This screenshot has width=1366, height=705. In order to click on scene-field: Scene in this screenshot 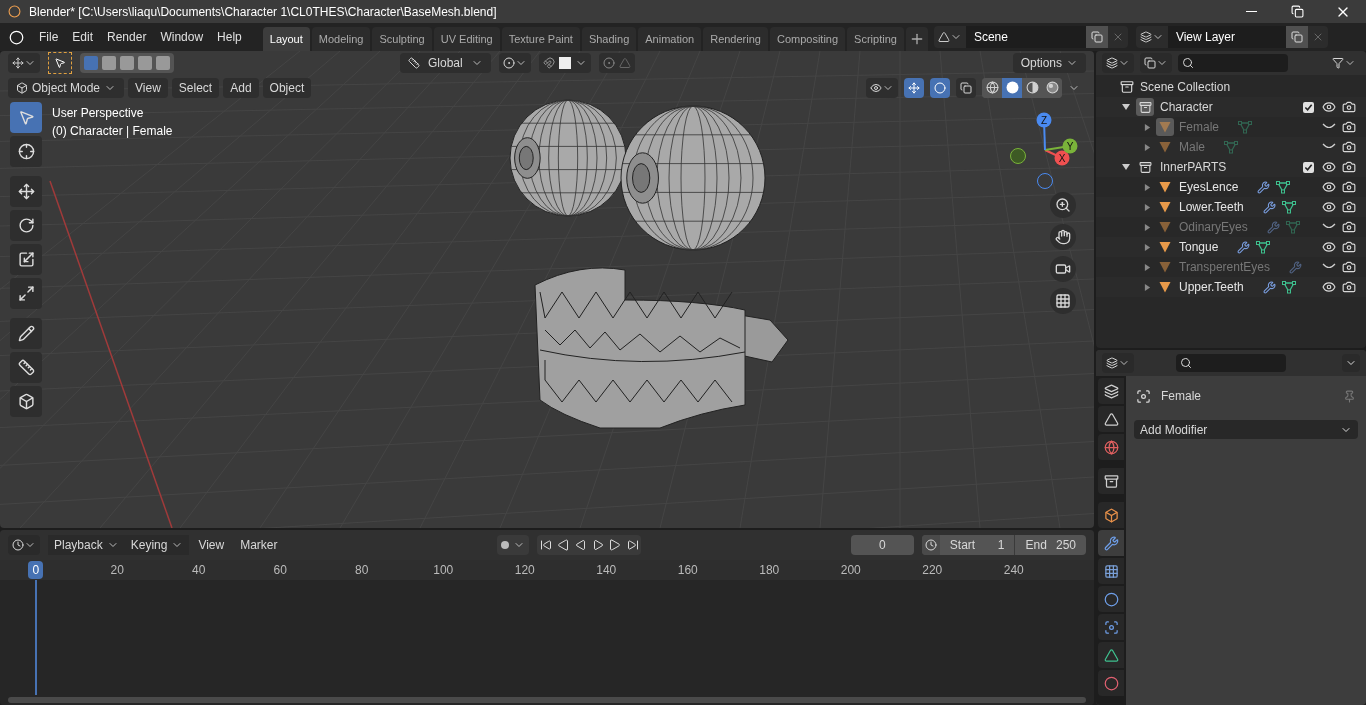, I will do `click(1025, 37)`.